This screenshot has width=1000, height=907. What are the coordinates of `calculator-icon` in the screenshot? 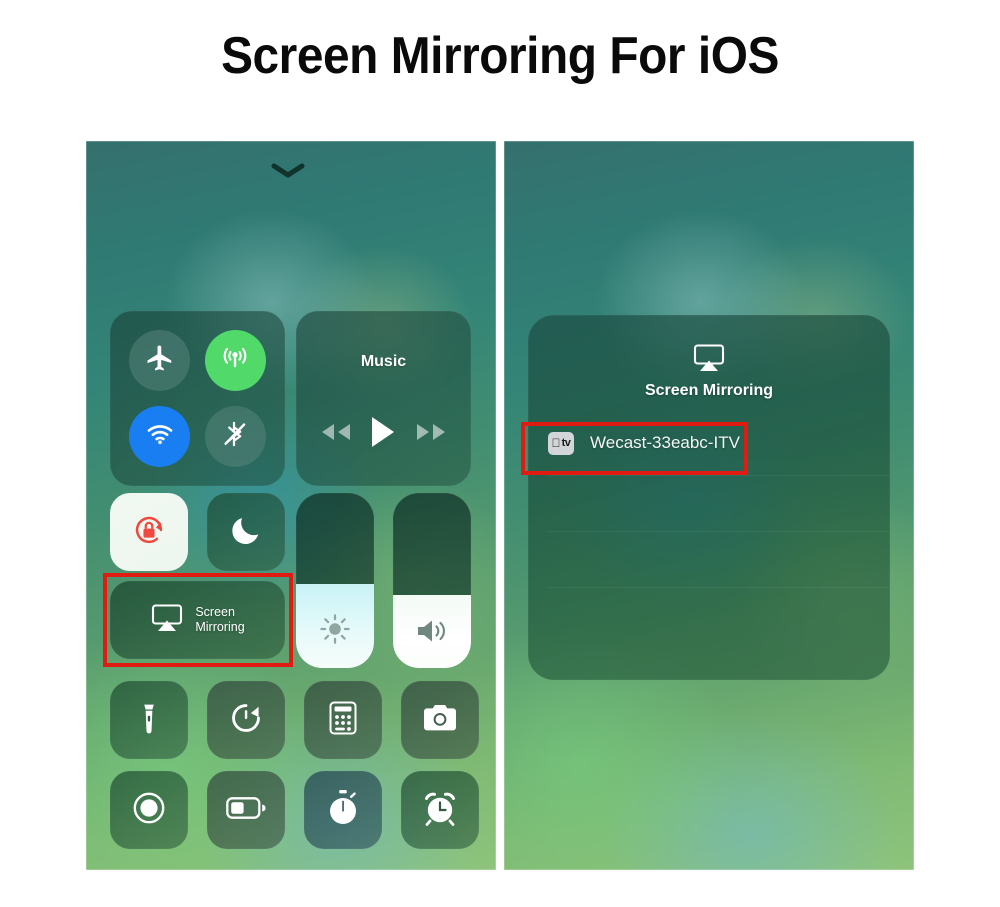 It's located at (343, 720).